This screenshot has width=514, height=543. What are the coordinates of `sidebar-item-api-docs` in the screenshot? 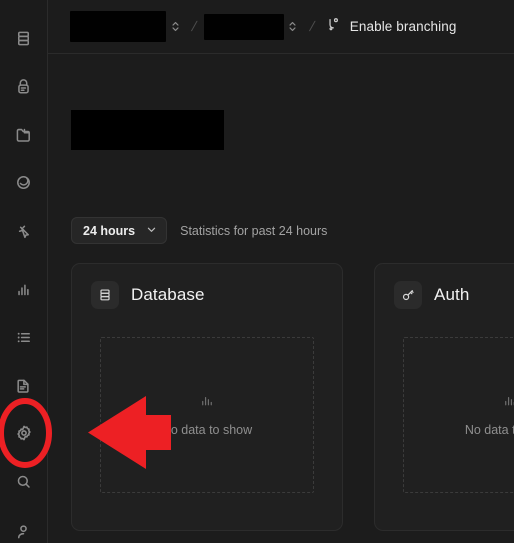 It's located at (24, 385).